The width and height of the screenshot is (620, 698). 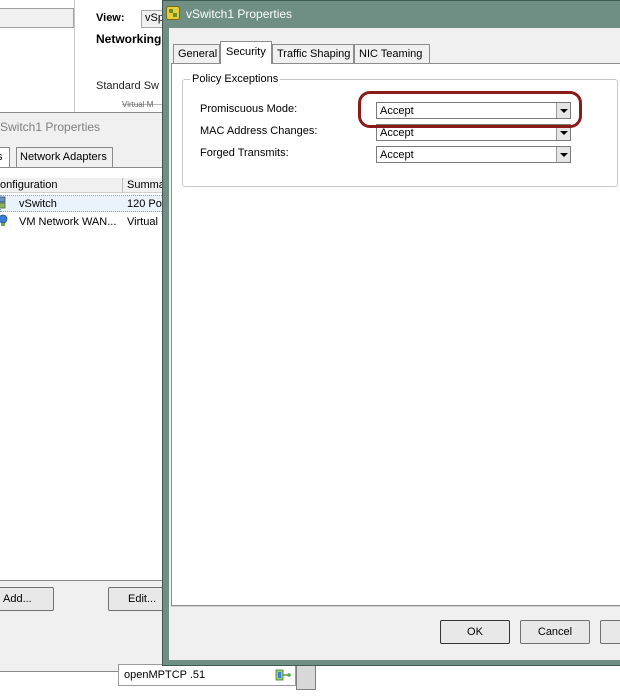 What do you see at coordinates (146, 185) in the screenshot?
I see `column-summary: Summa` at bounding box center [146, 185].